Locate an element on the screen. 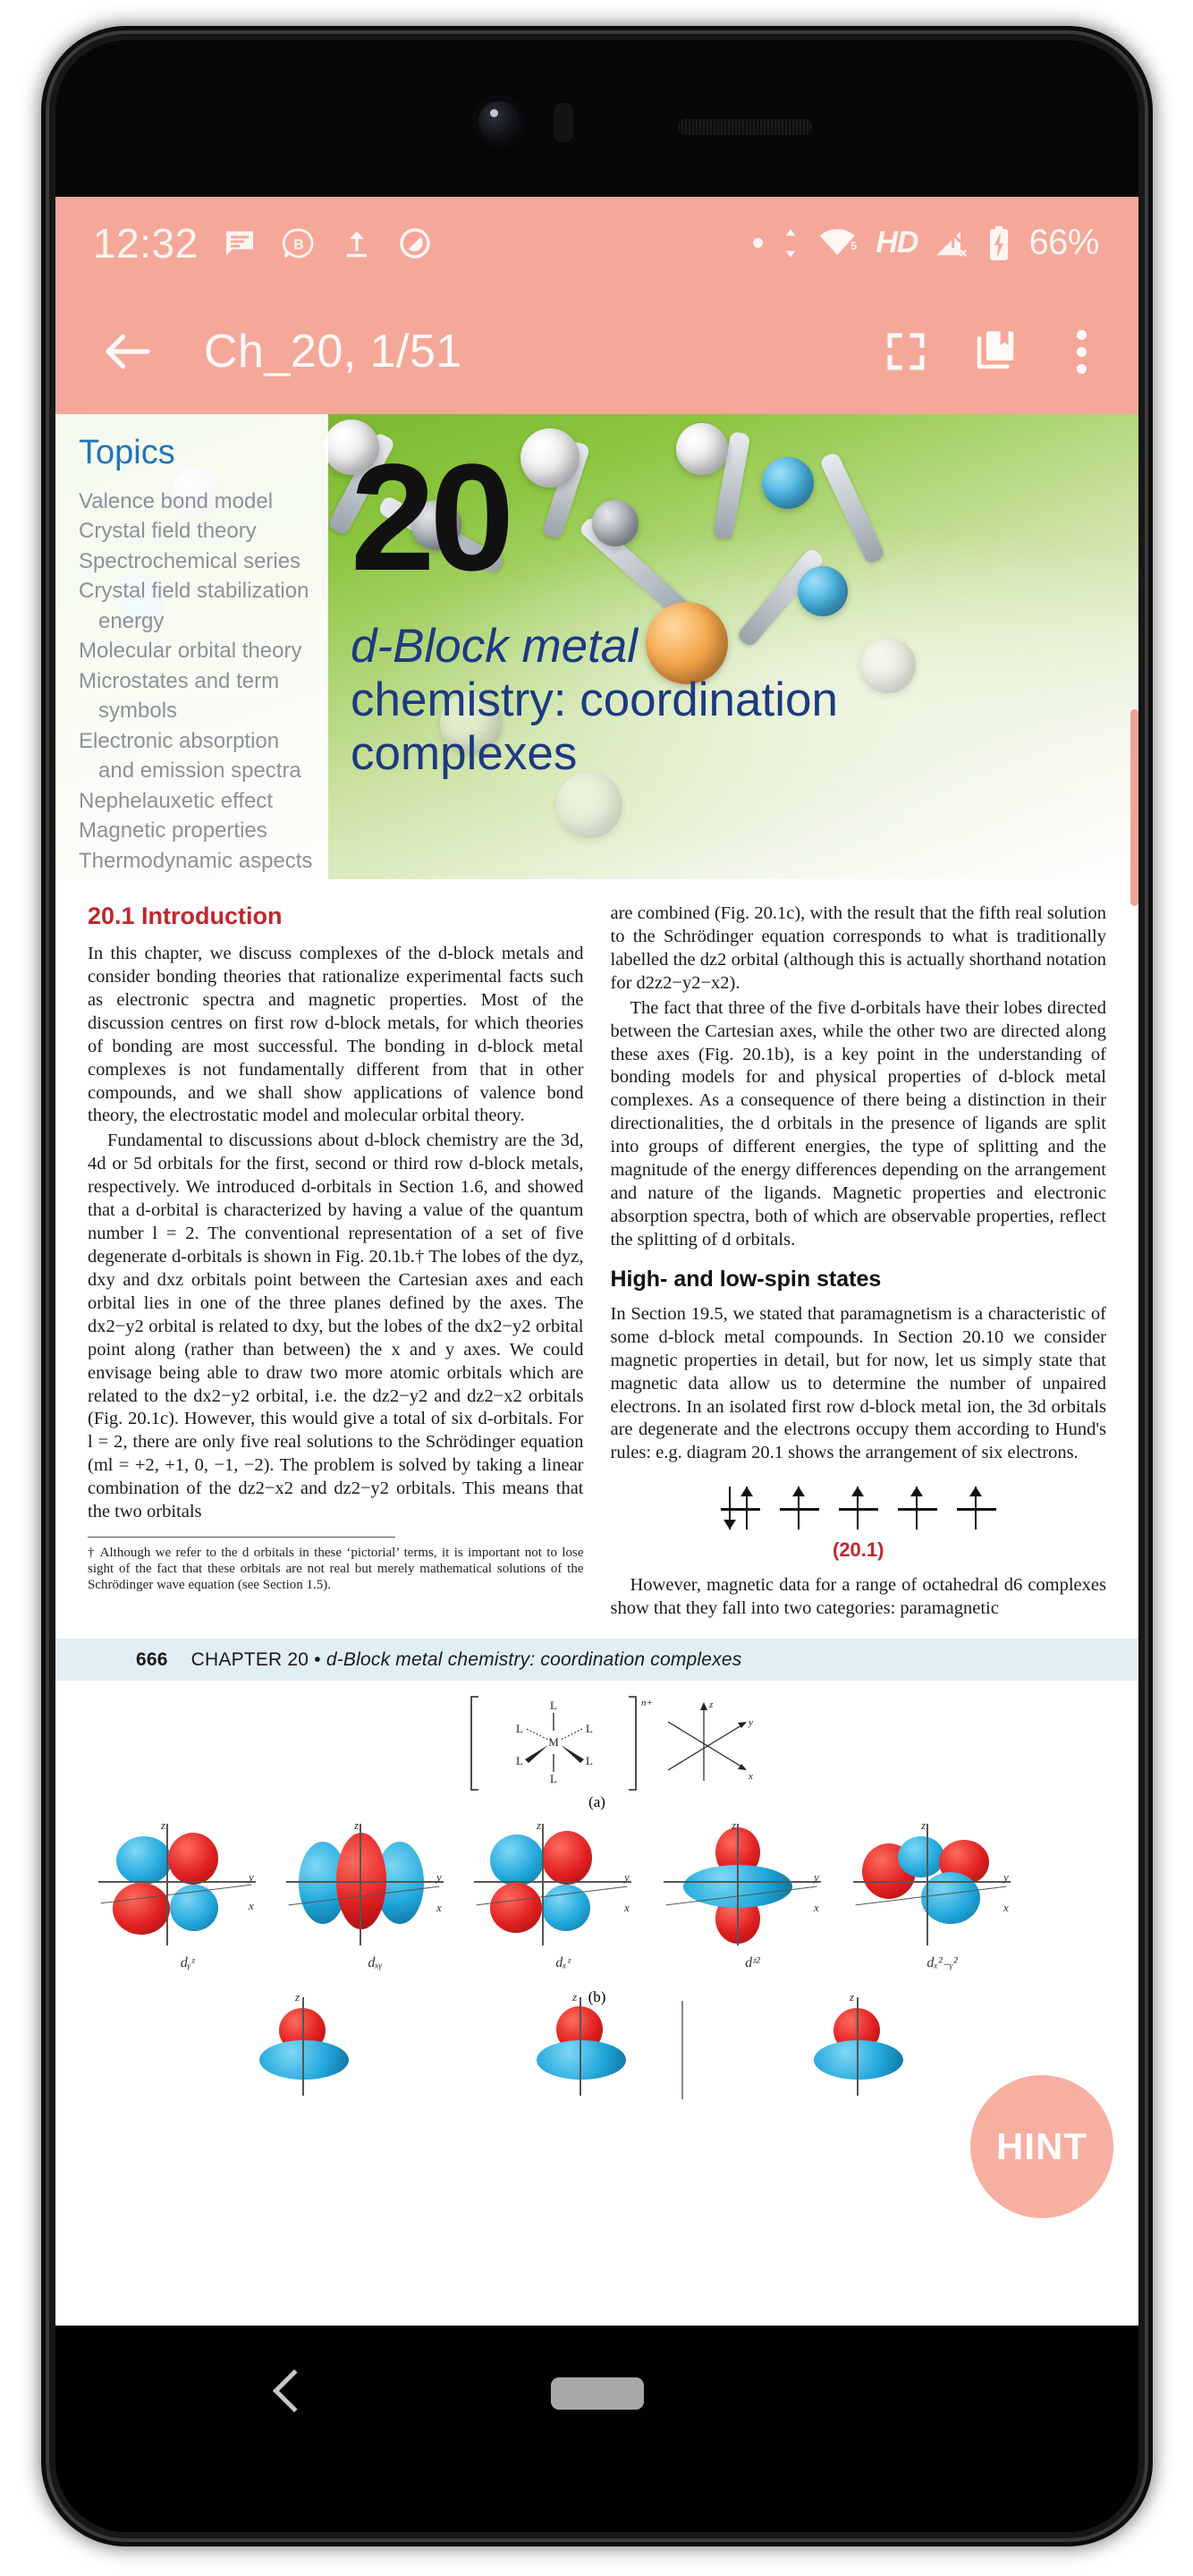 Image resolution: width=1193 pixels, height=2576 pixels. topic-item: Thermodynamic aspects is located at coordinates (196, 860).